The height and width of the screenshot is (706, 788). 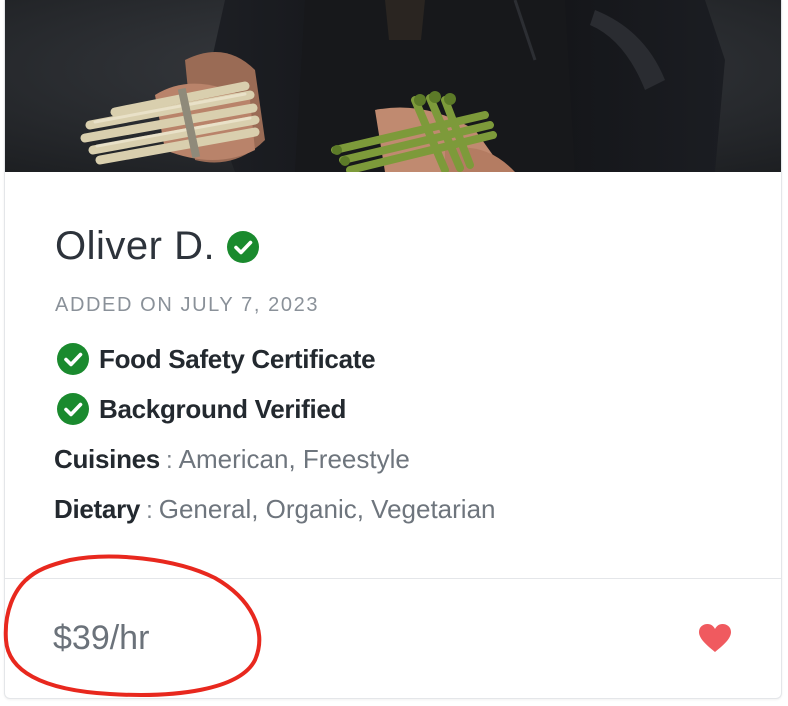 I want to click on footer-divider, so click(x=393, y=578).